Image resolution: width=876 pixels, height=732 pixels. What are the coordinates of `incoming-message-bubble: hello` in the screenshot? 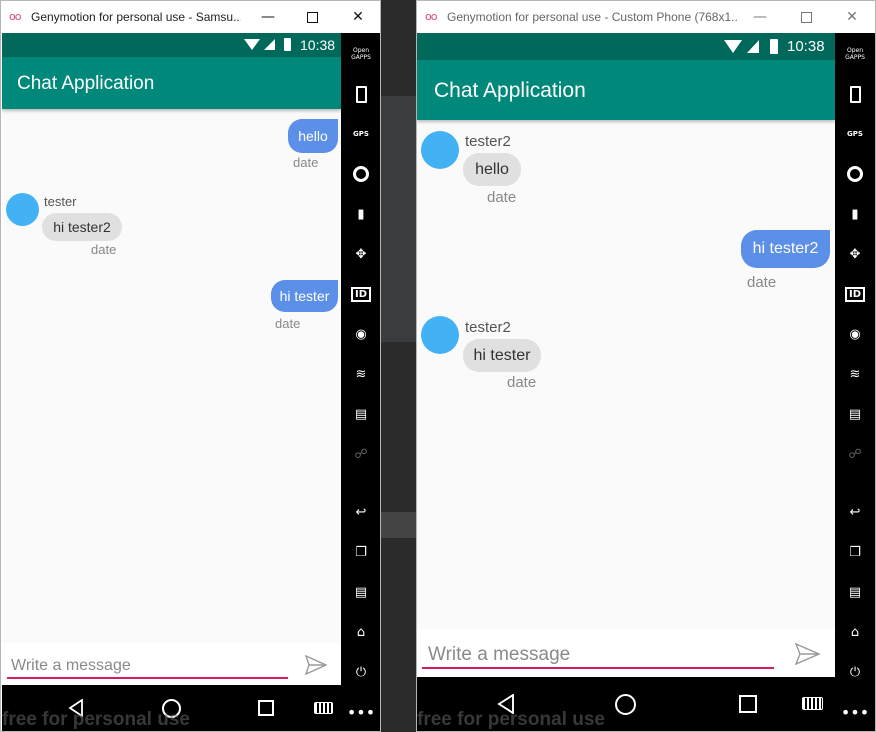 It's located at (492, 169).